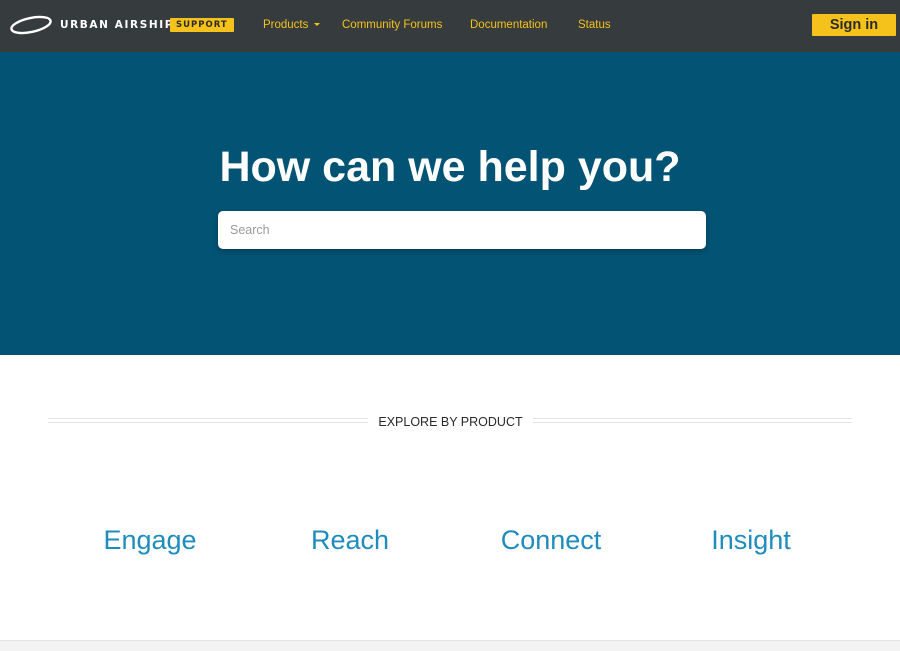 This screenshot has height=651, width=900. I want to click on product-link-reach: Reach, so click(350, 540).